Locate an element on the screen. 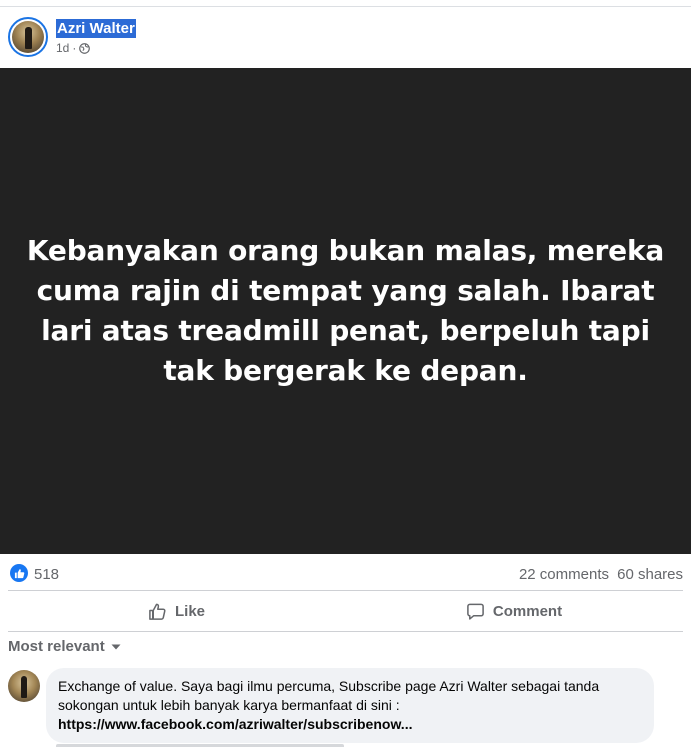 This screenshot has width=691, height=747. like-button: Like is located at coordinates (176, 611).